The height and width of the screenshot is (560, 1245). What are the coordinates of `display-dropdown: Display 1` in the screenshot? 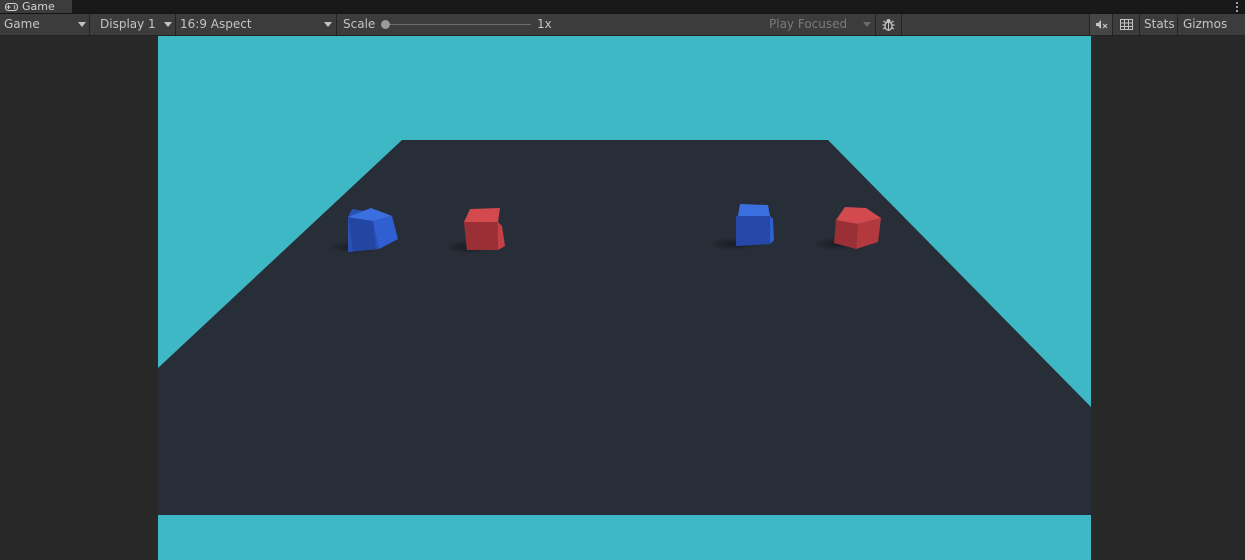 It's located at (133, 24).